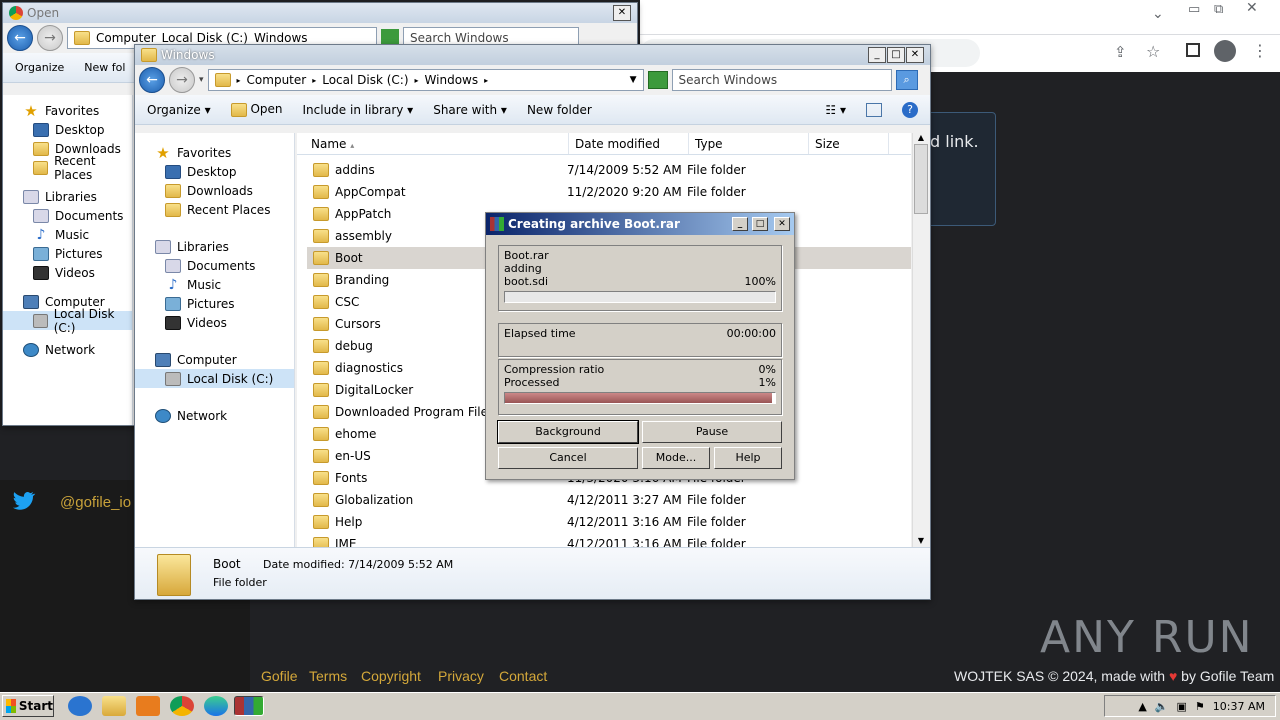 This screenshot has height=720, width=1280. I want to click on media-player-icon, so click(148, 706).